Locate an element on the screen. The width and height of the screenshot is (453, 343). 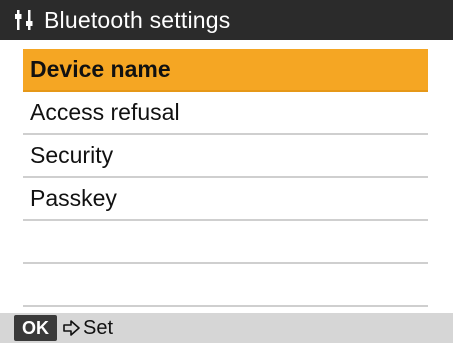
set-label: Set is located at coordinates (98, 327).